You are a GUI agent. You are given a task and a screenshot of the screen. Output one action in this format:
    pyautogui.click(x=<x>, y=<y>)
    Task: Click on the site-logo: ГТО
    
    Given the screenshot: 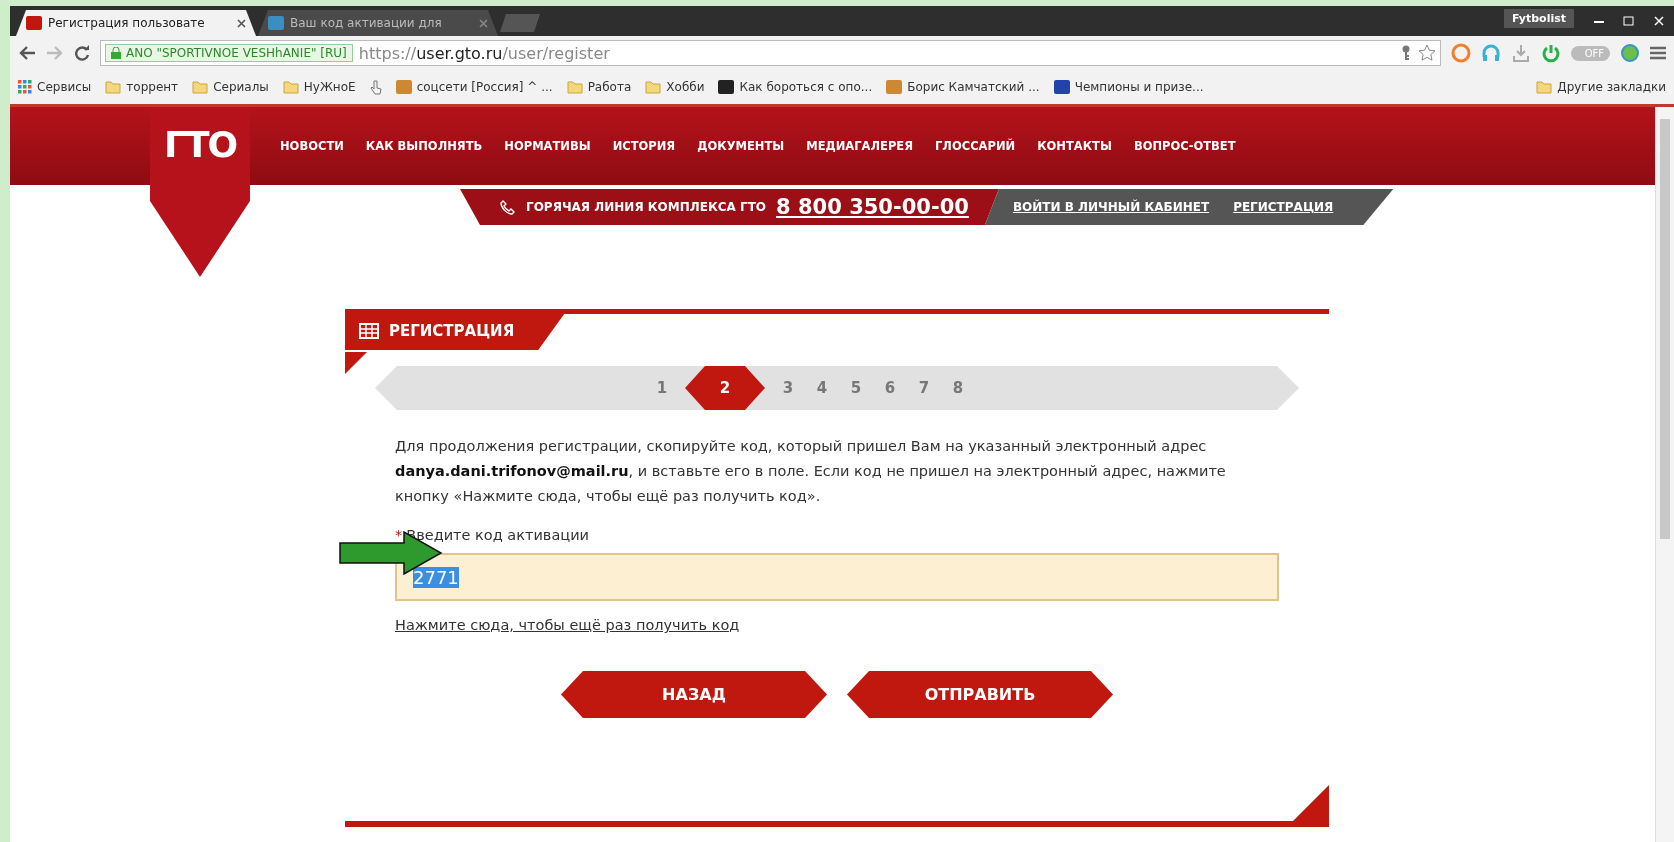 What is the action you would take?
    pyautogui.click(x=200, y=145)
    